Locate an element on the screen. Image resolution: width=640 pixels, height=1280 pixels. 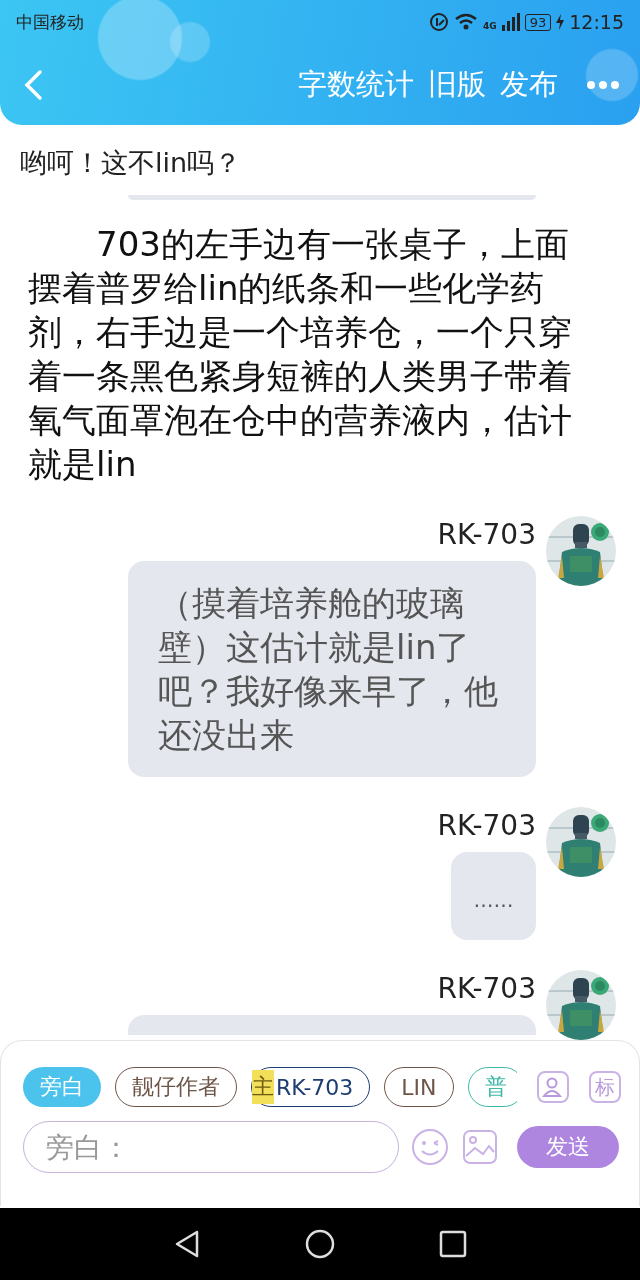
network-label: 4G is located at coordinates (490, 26).